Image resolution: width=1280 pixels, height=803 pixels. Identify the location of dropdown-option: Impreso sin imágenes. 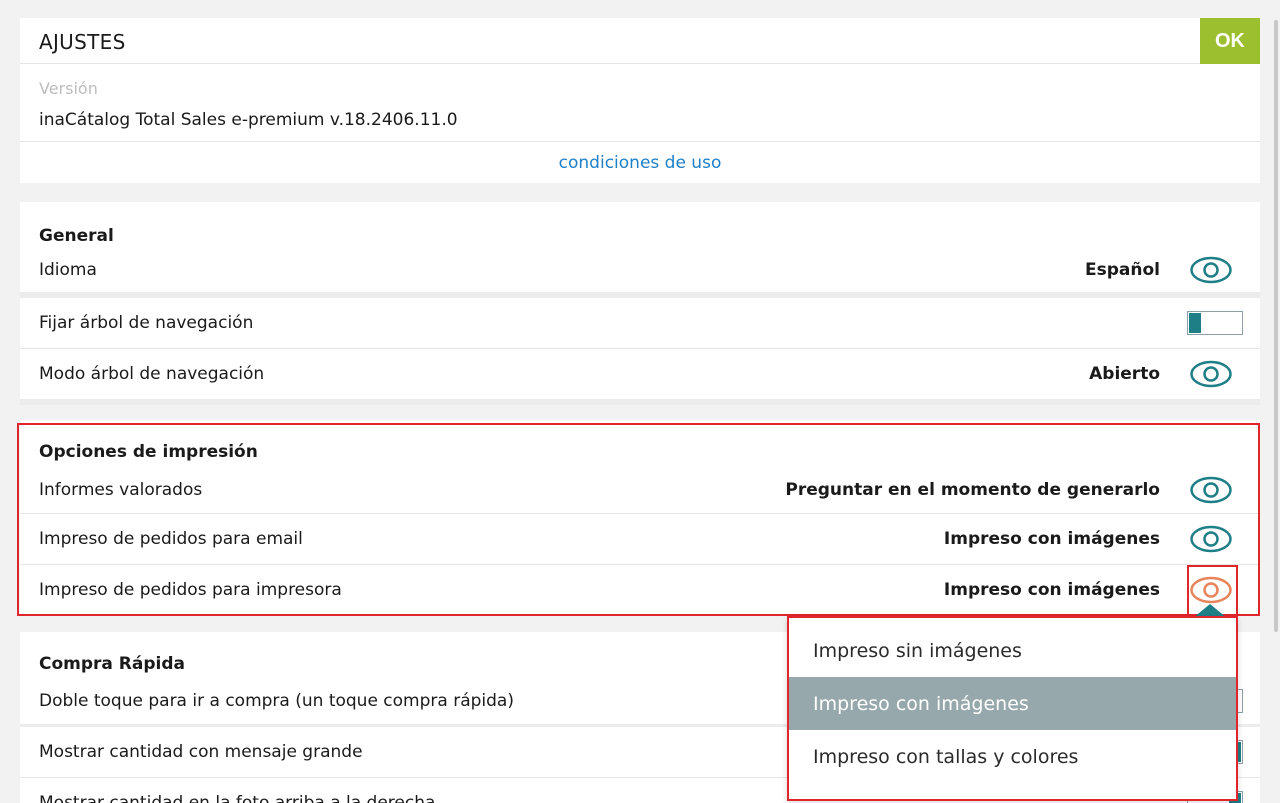
(1012, 650).